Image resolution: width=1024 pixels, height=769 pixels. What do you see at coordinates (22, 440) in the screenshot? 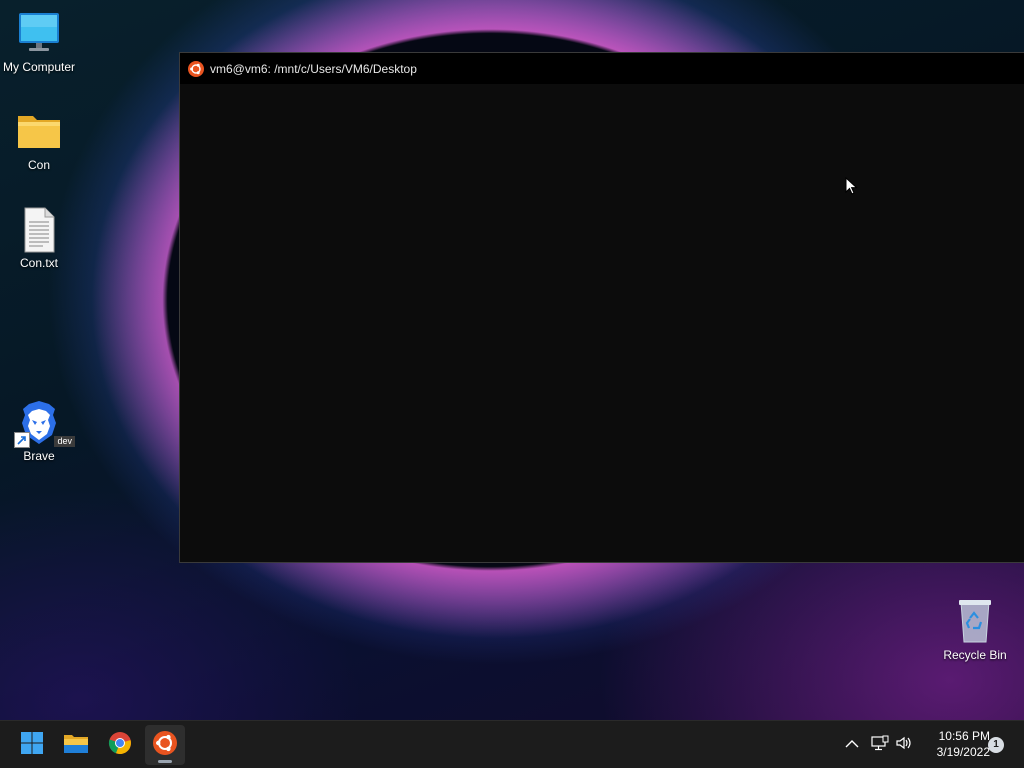
I see `shortcut-arrow-icon` at bounding box center [22, 440].